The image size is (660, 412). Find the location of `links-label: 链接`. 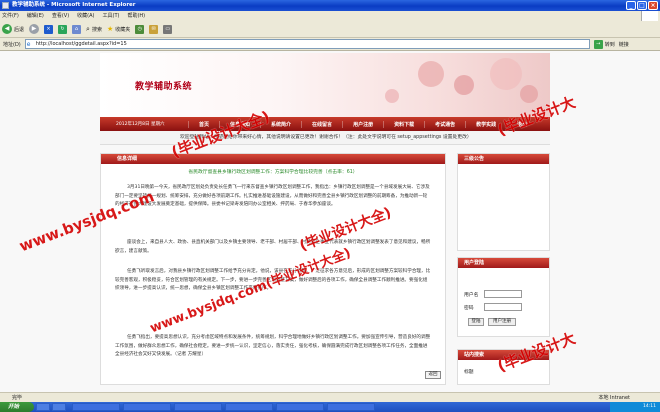

links-label: 链接 is located at coordinates (624, 44).